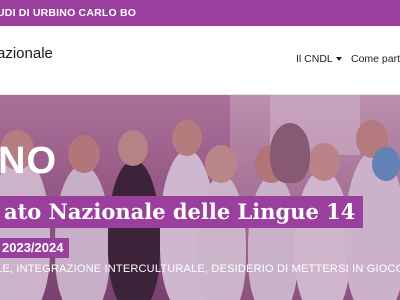 Image resolution: width=400 pixels, height=300 pixels. What do you see at coordinates (68, 13) in the screenshot?
I see `university-name: UDI DI URBINO CARLO BO` at bounding box center [68, 13].